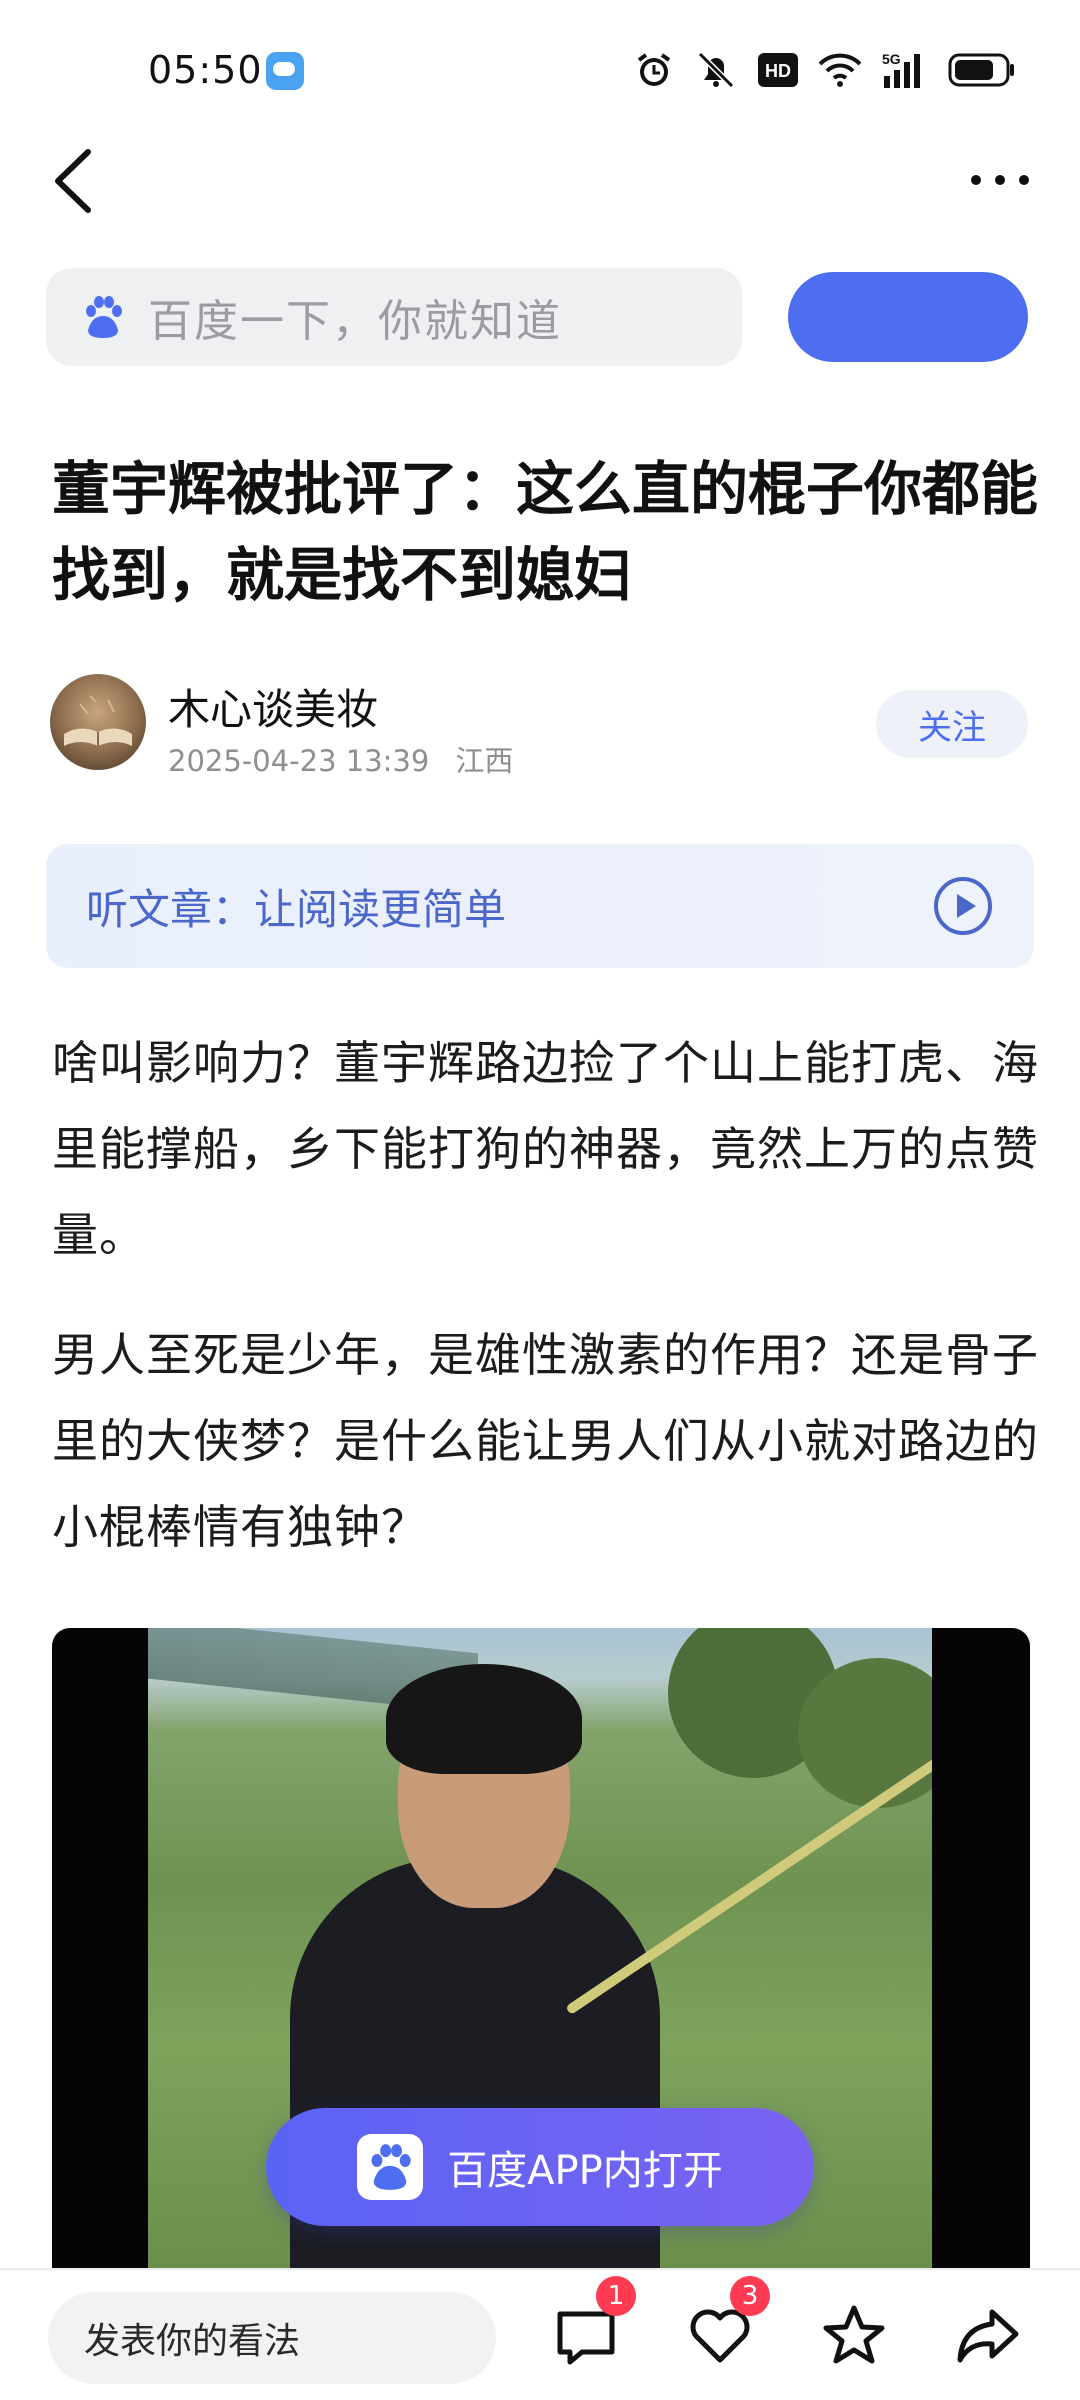  Describe the element at coordinates (716, 70) in the screenshot. I see `mute-icon` at that location.